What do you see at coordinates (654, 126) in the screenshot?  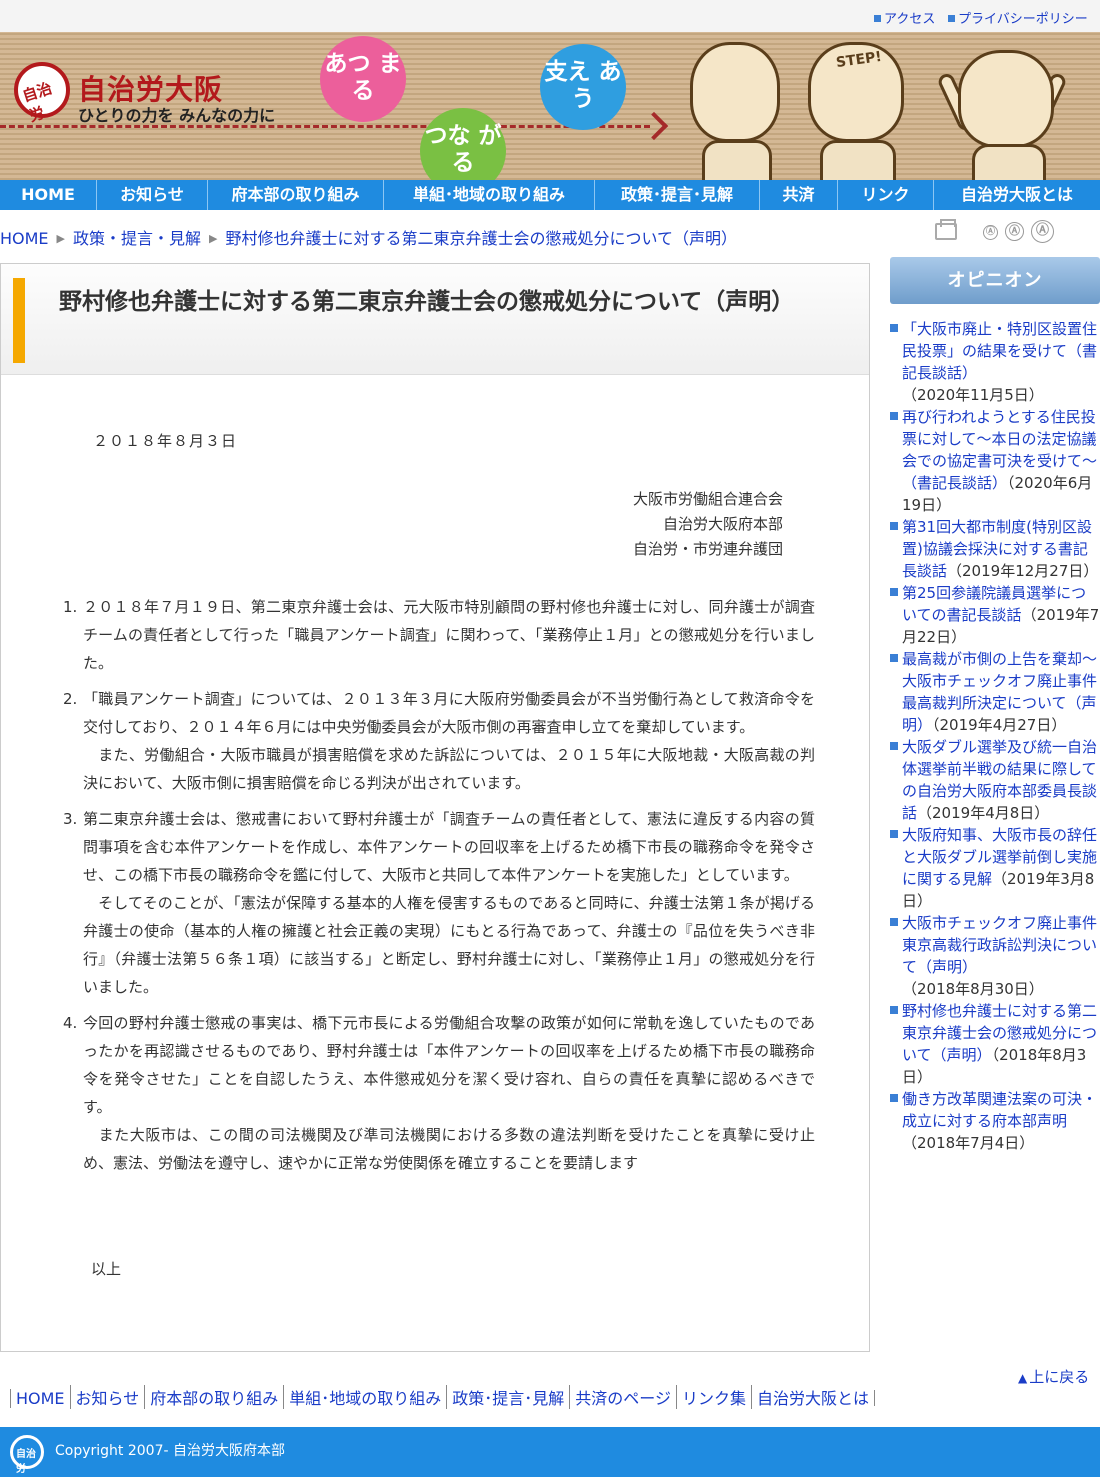 I see `arrow-head-icon` at bounding box center [654, 126].